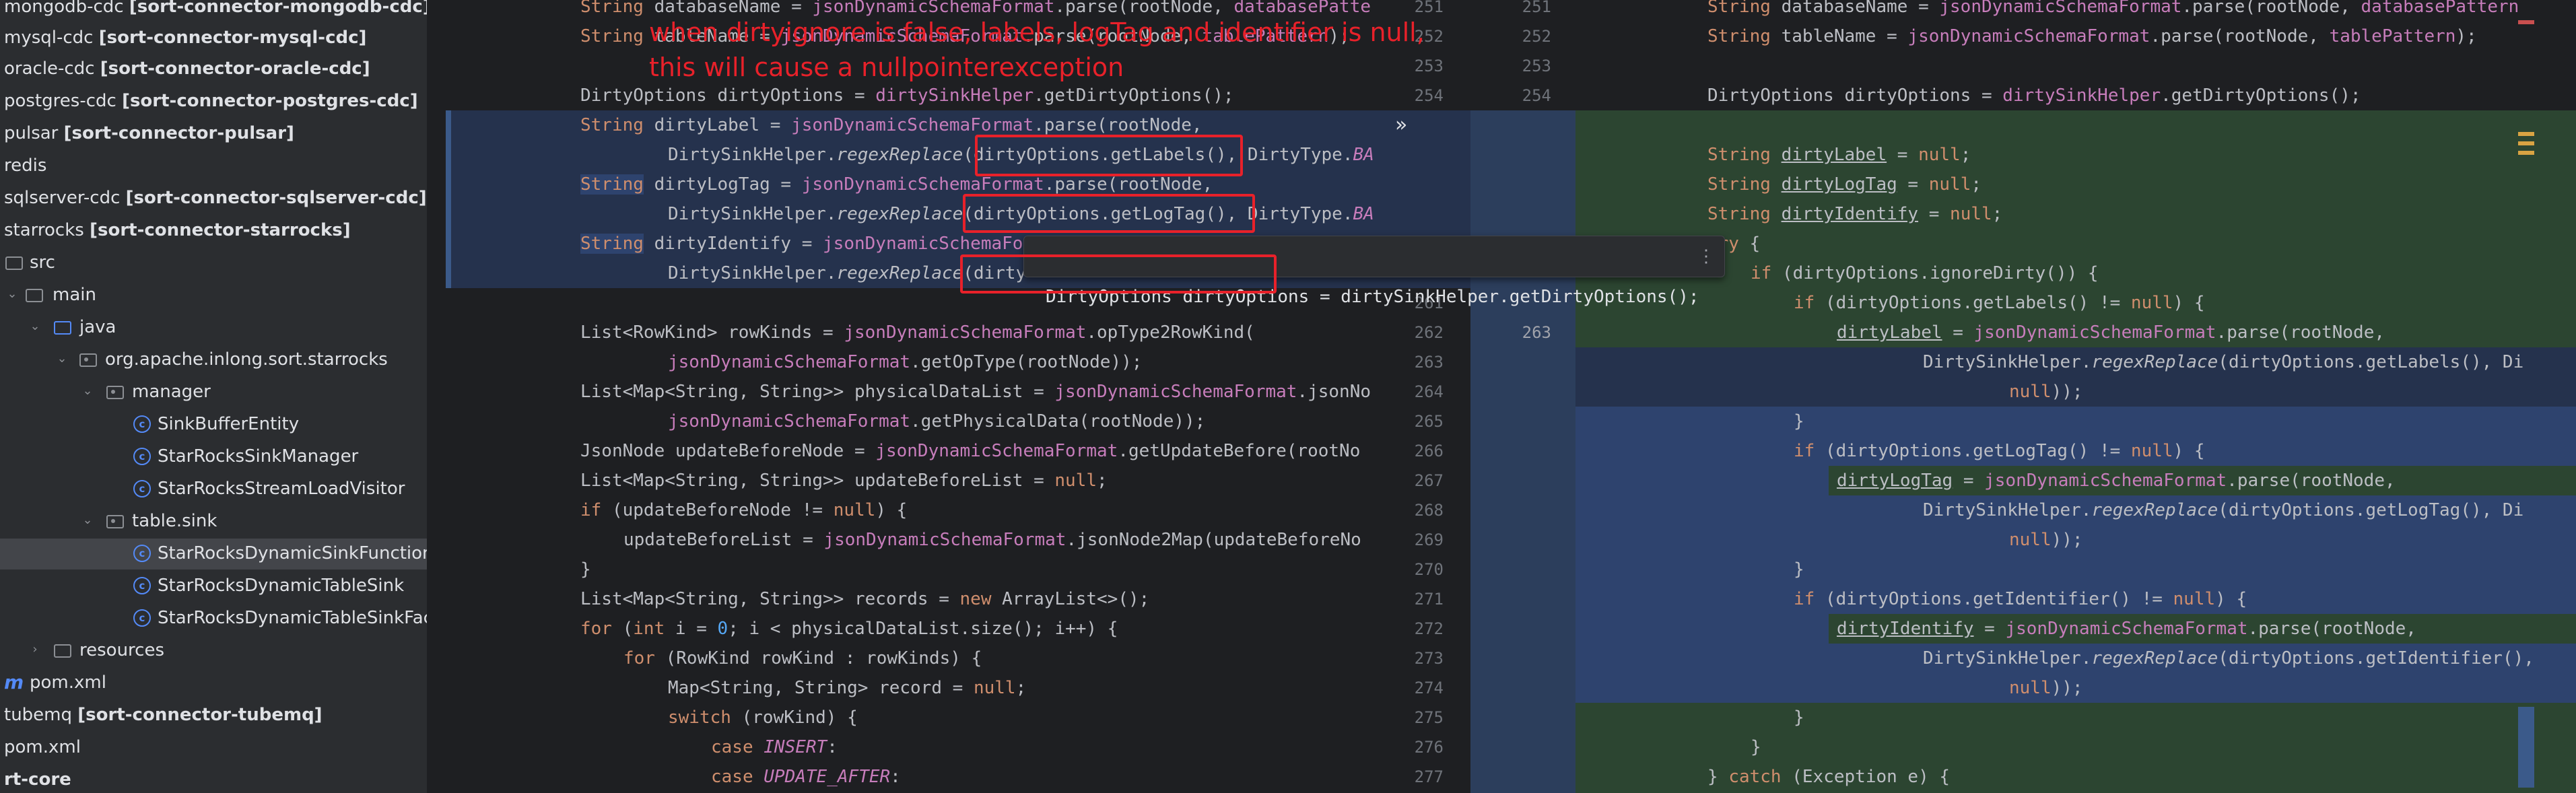 The image size is (2576, 793). What do you see at coordinates (847, 688) in the screenshot?
I see `code-line: Map<String, String> record = null;` at bounding box center [847, 688].